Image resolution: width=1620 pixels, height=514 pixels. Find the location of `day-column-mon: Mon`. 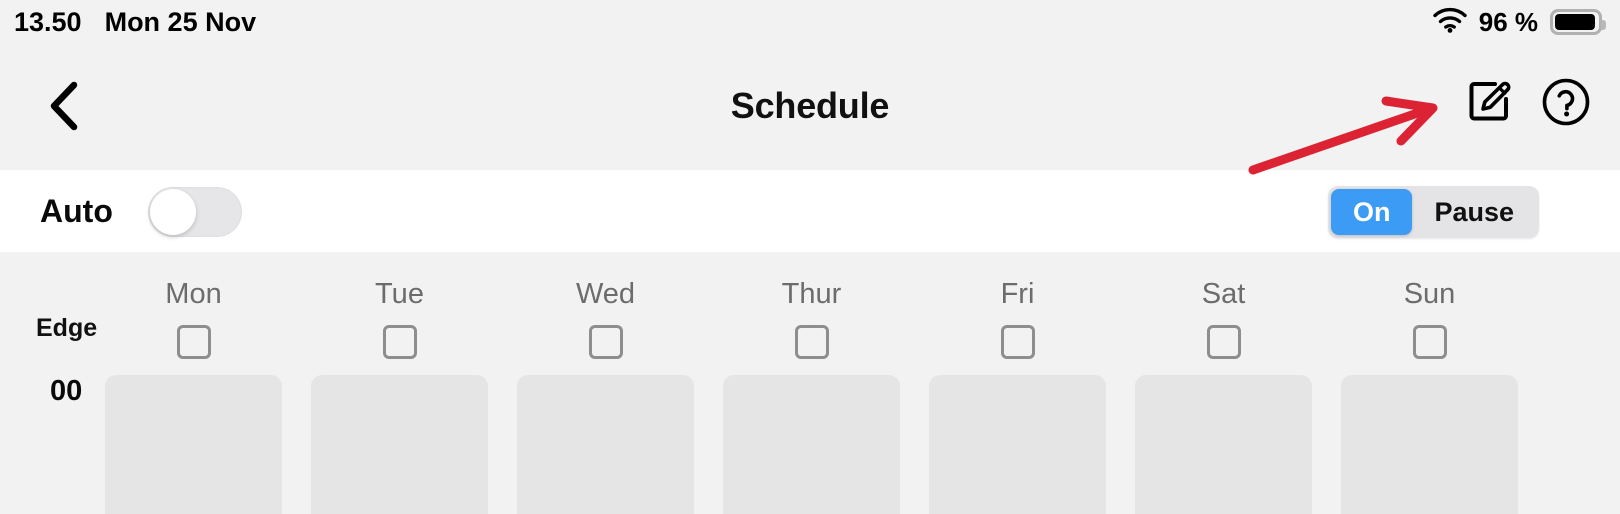

day-column-mon: Mon is located at coordinates (193, 305).